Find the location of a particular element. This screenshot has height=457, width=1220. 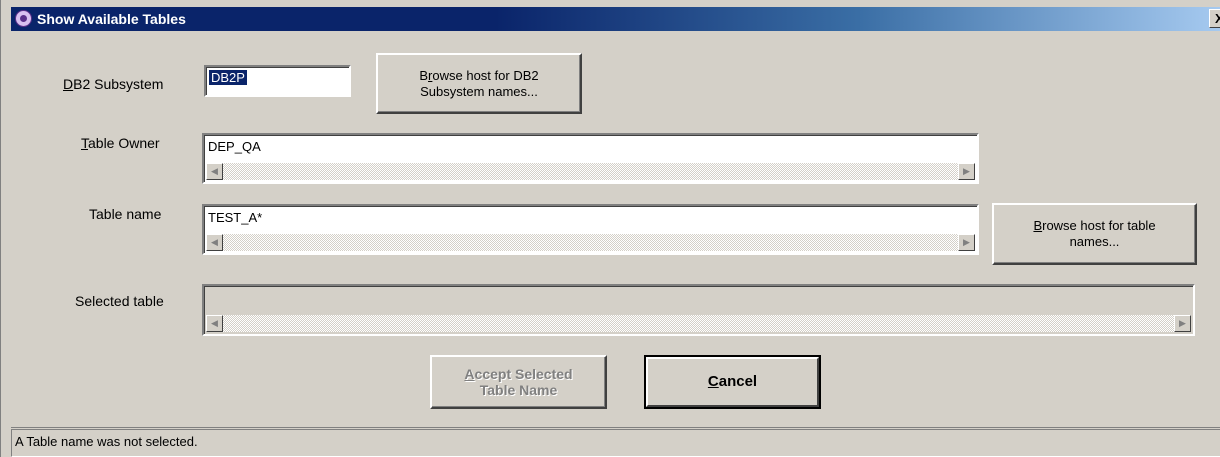

title-bar: Show Available Tables X is located at coordinates (615, 19).